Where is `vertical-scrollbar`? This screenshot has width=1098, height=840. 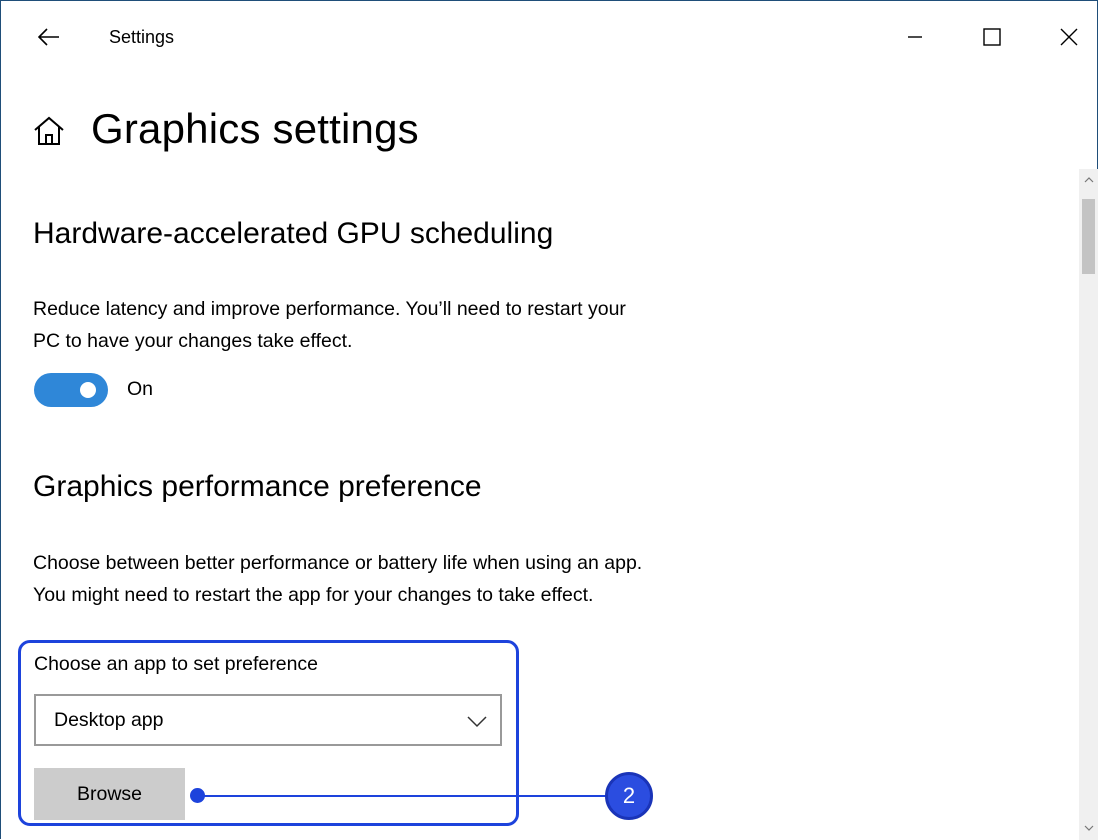
vertical-scrollbar is located at coordinates (1088, 504).